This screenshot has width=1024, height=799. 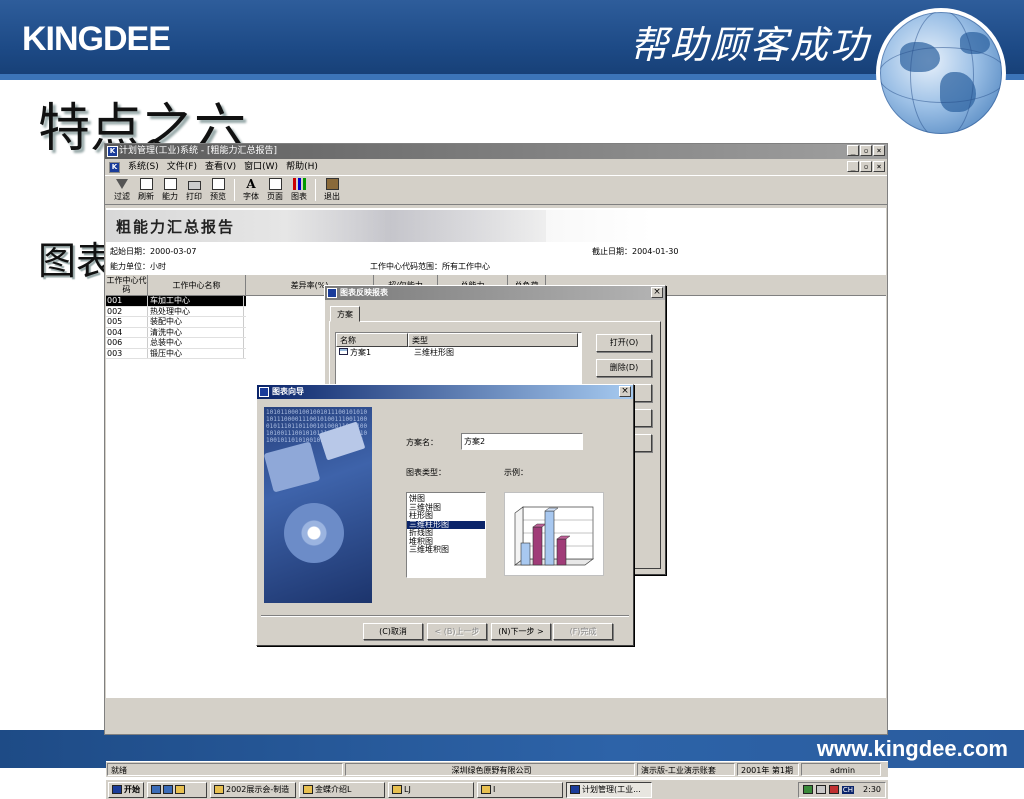 I want to click on cell-code: 001, so click(x=127, y=301).